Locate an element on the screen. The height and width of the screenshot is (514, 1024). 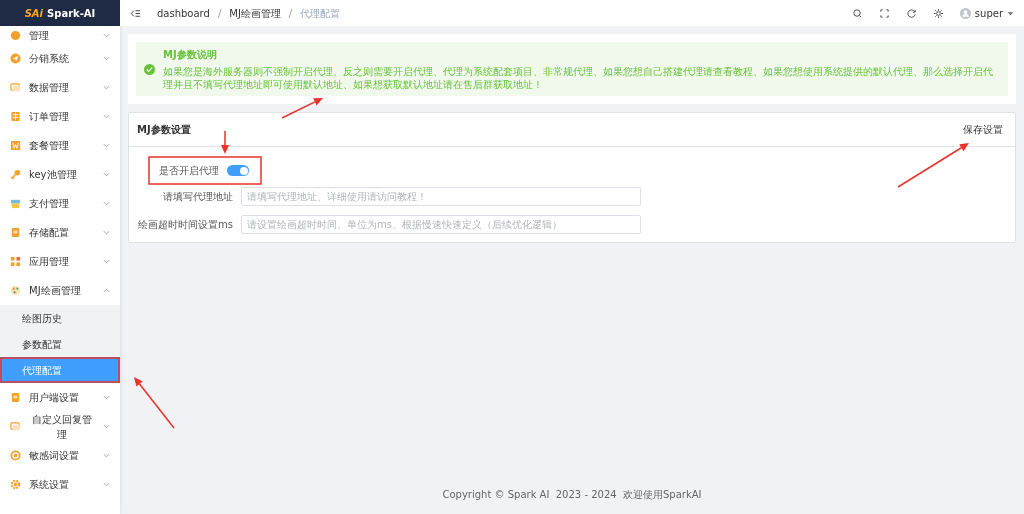
caret-icon is located at coordinates (1010, 13).